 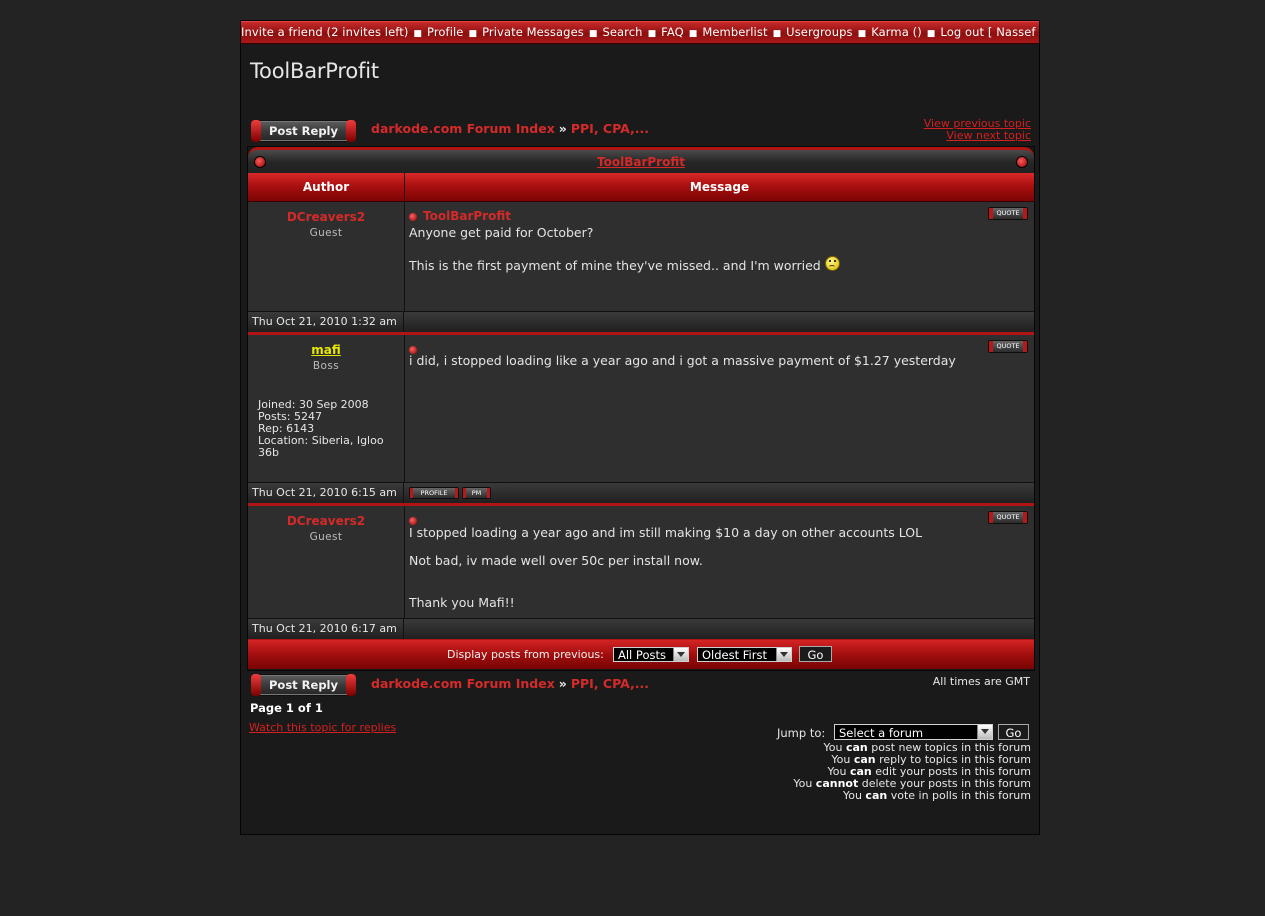 What do you see at coordinates (981, 681) in the screenshot?
I see `timezone-note: All times are GMT` at bounding box center [981, 681].